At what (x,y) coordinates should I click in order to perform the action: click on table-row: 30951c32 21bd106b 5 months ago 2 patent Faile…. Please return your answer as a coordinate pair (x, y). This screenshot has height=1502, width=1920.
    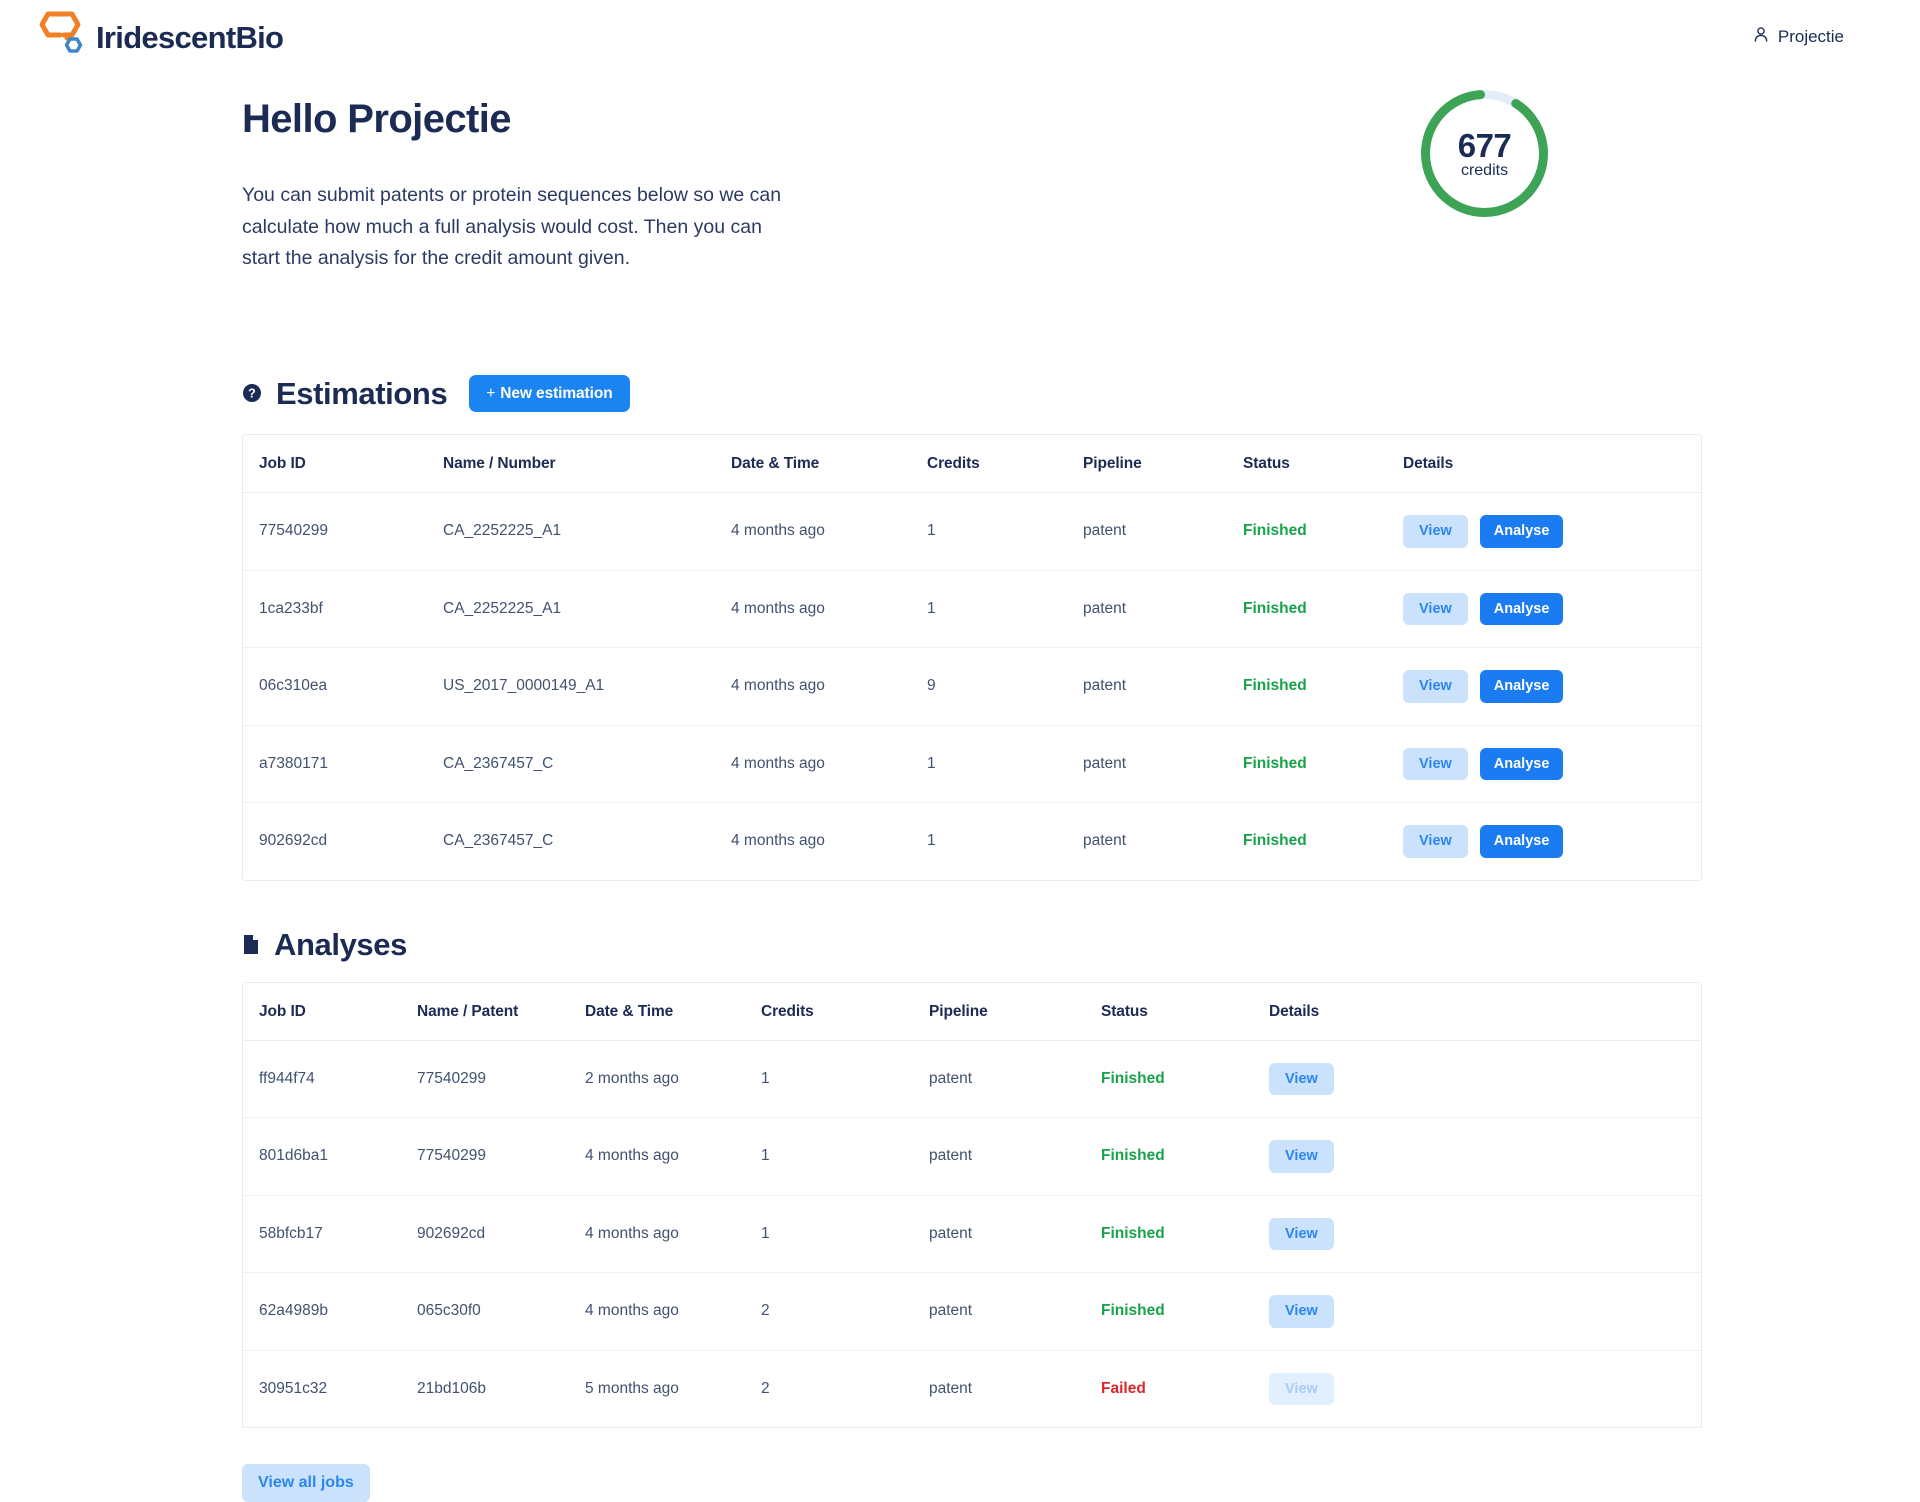
    Looking at the image, I should click on (972, 1388).